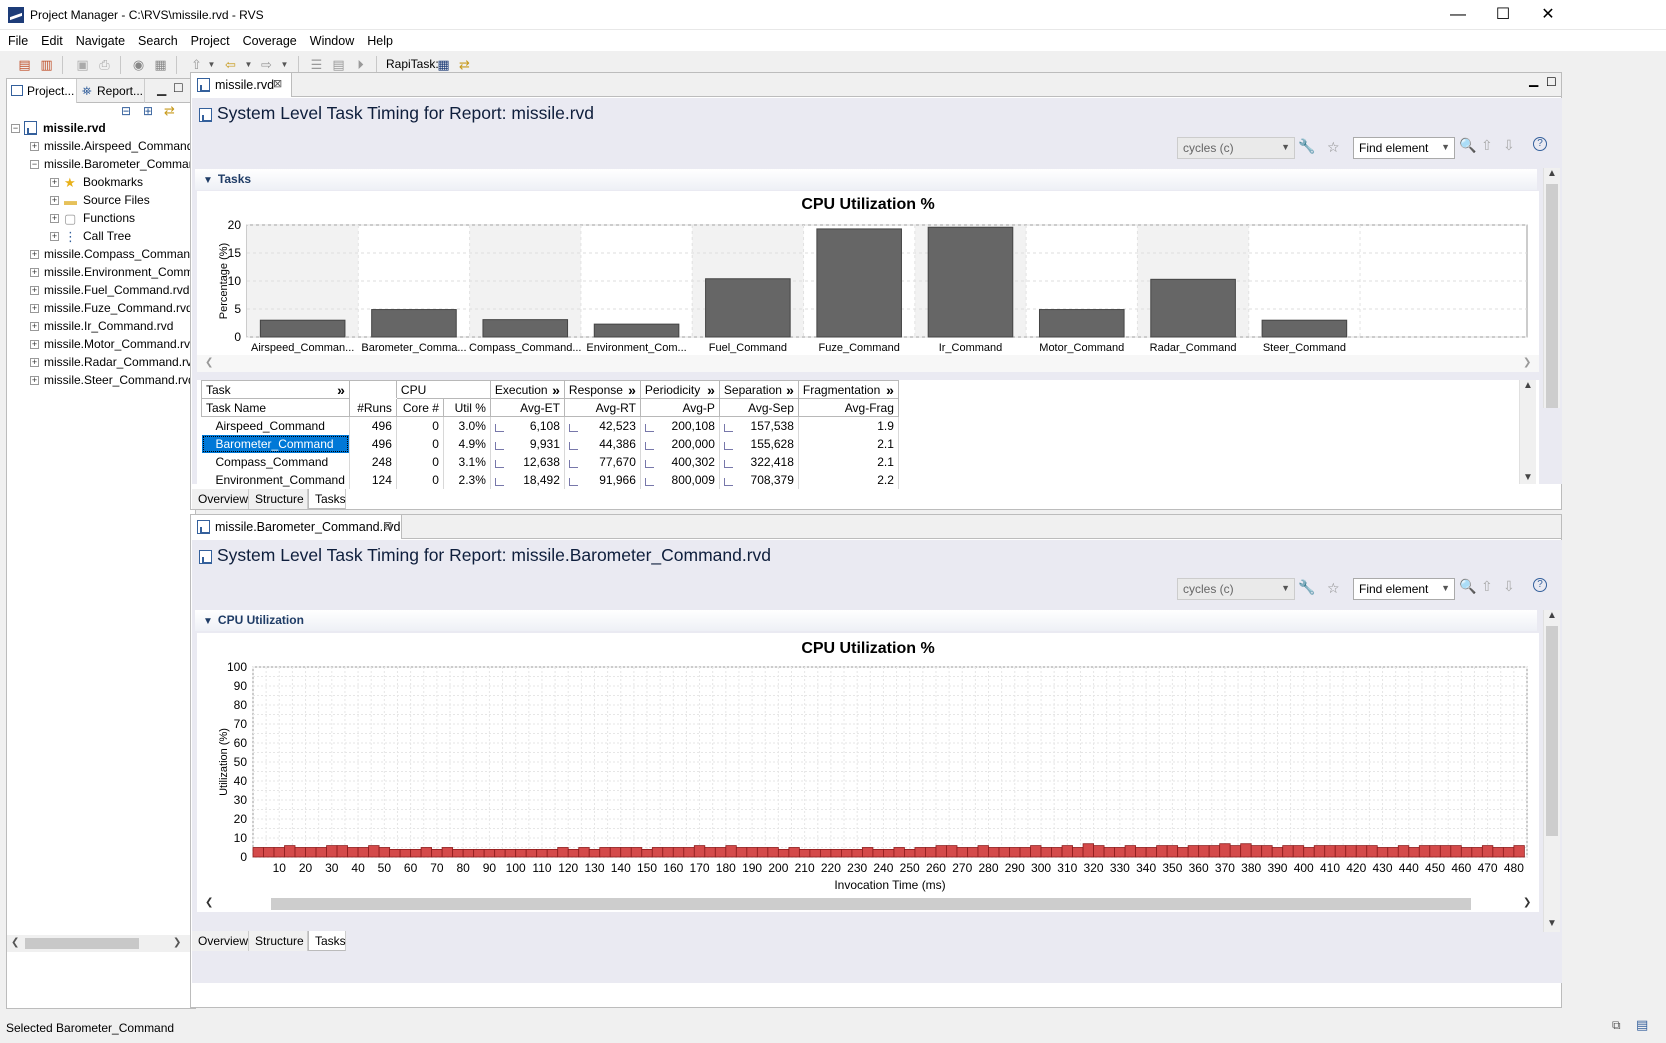 This screenshot has height=1043, width=1666. What do you see at coordinates (1551, 288) in the screenshot?
I see `top-form-vertical-scrollbar: ▲` at bounding box center [1551, 288].